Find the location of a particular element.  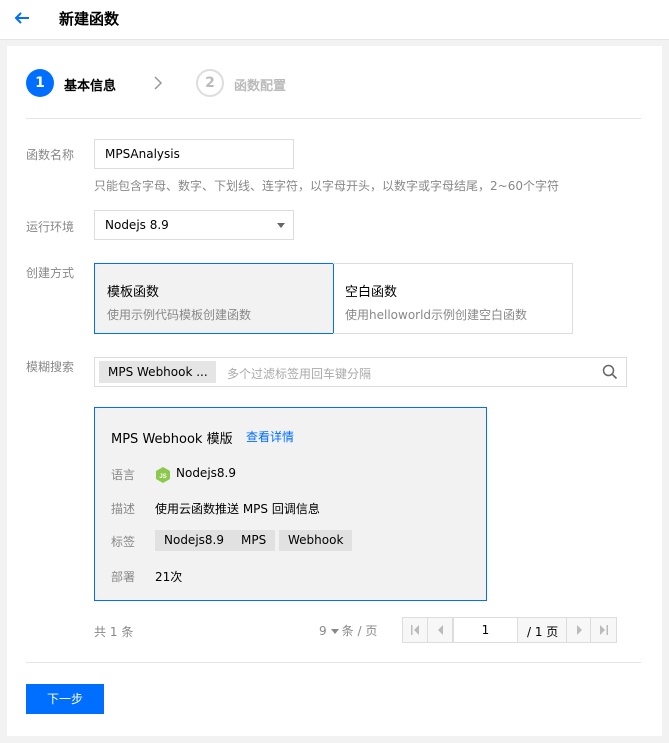

svg-text: JS is located at coordinates (162, 477).